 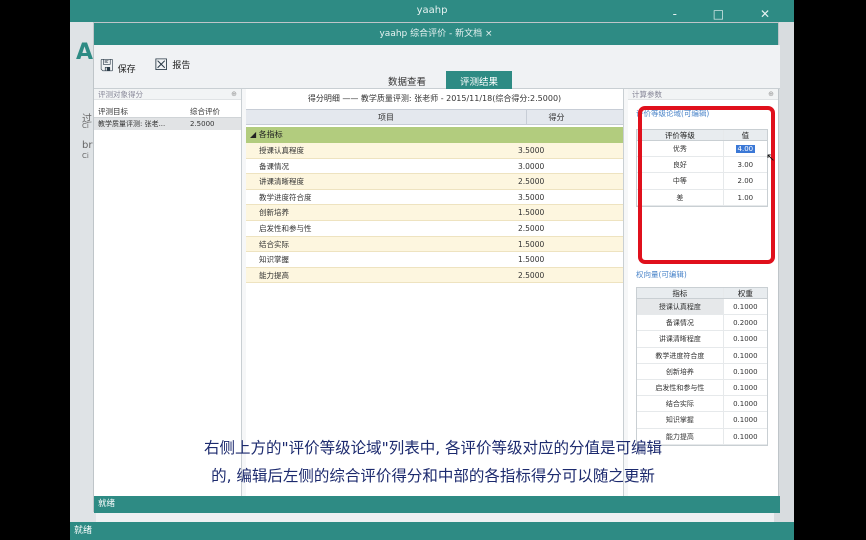 What do you see at coordinates (274, 275) in the screenshot?
I see `row-item: 能力提高` at bounding box center [274, 275].